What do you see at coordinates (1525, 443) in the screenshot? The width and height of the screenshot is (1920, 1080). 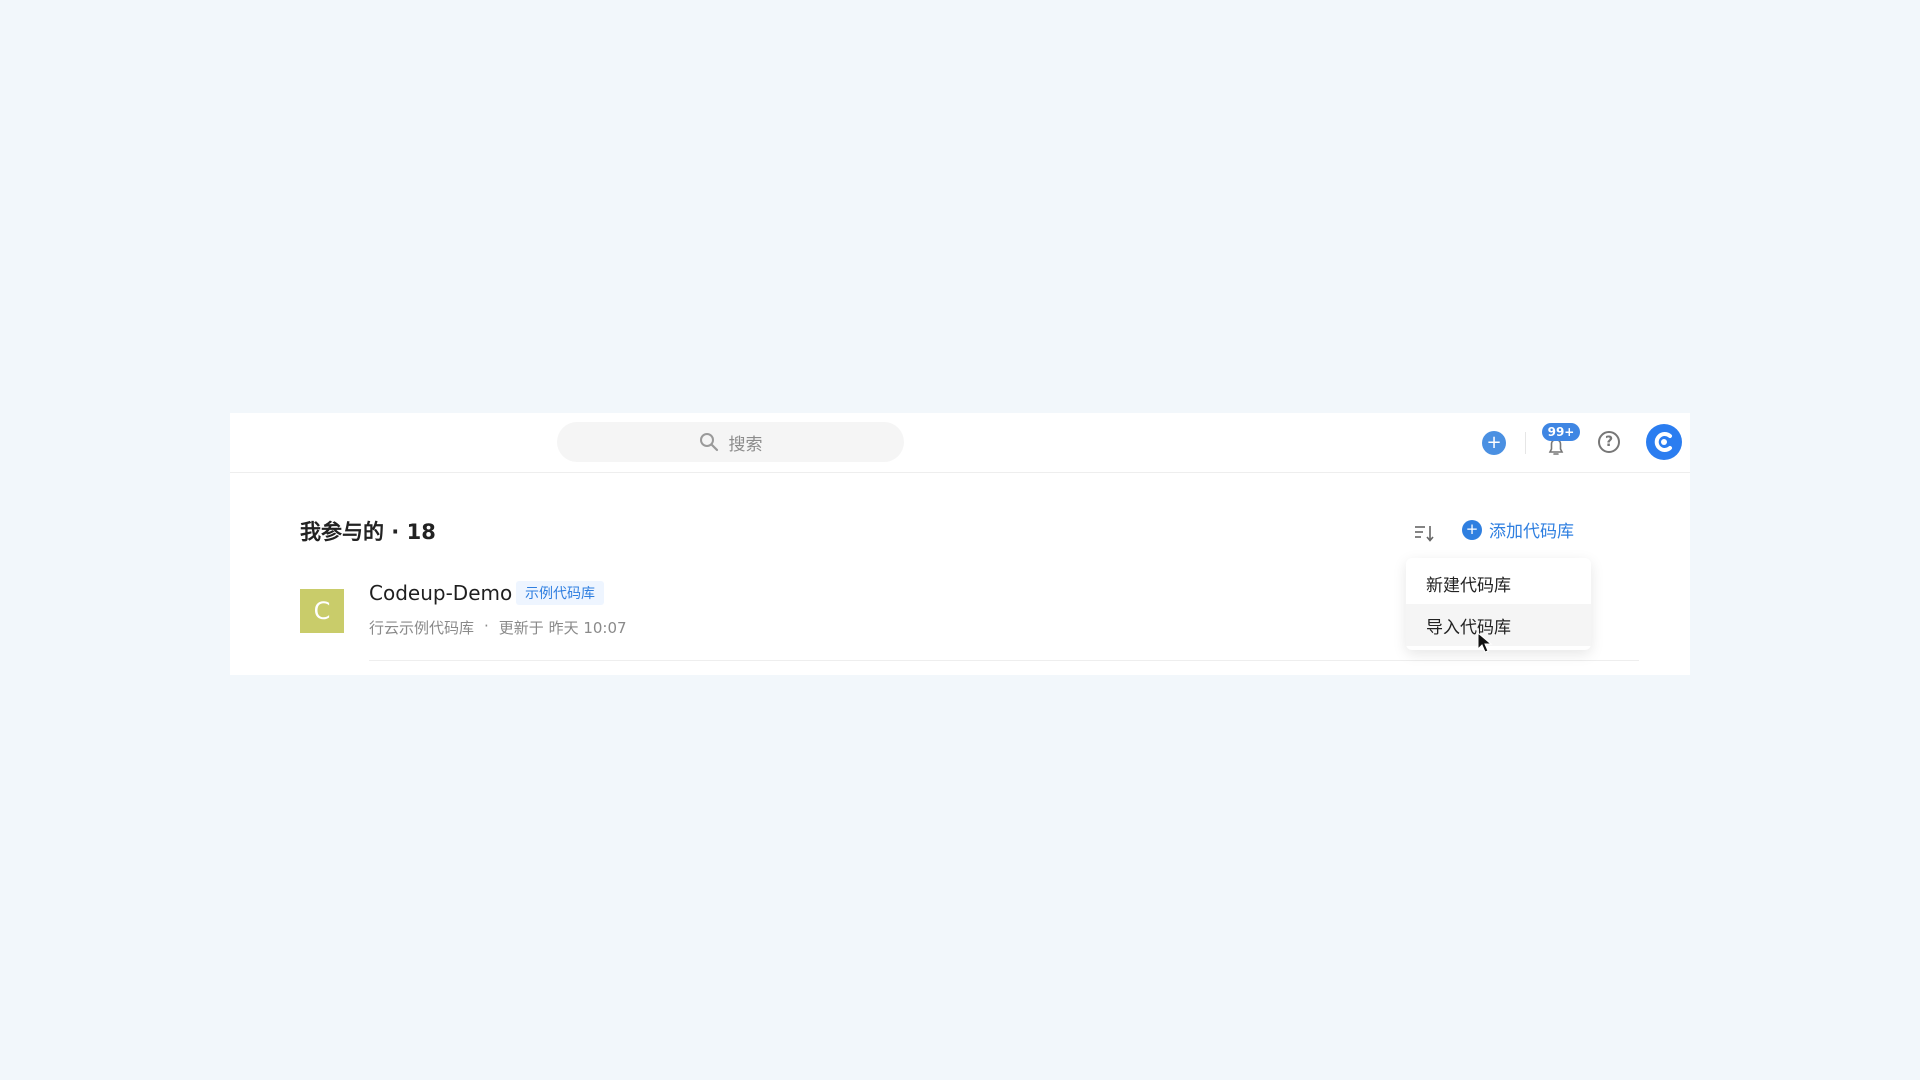 I see `toolbar-divider` at bounding box center [1525, 443].